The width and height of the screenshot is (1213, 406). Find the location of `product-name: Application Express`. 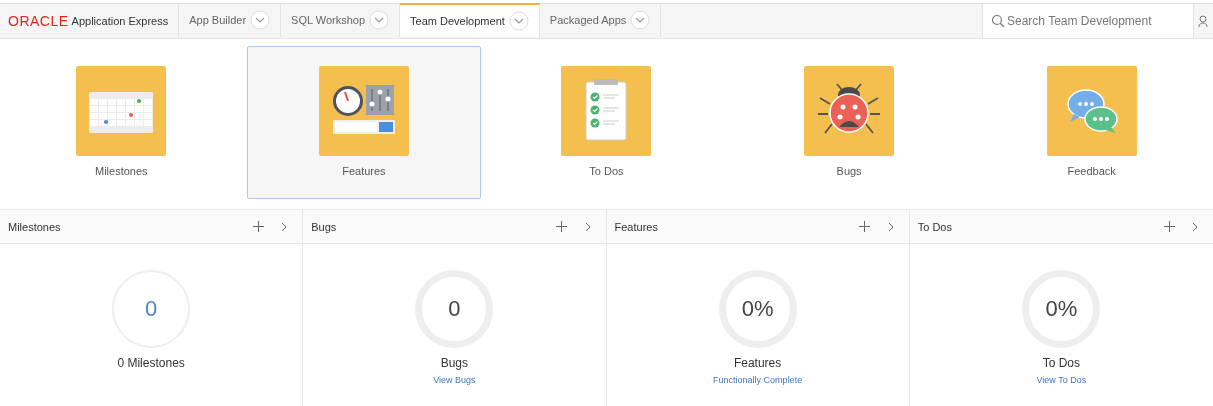

product-name: Application Express is located at coordinates (120, 21).